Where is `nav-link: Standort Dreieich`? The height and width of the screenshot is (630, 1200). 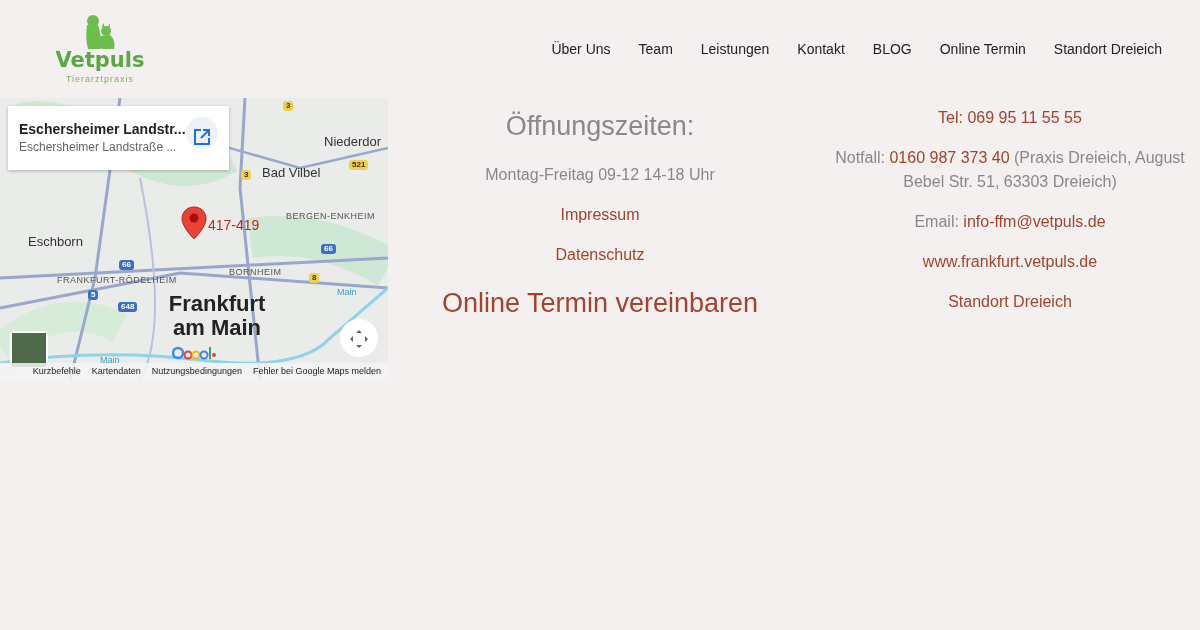
nav-link: Standort Dreieich is located at coordinates (1107, 49).